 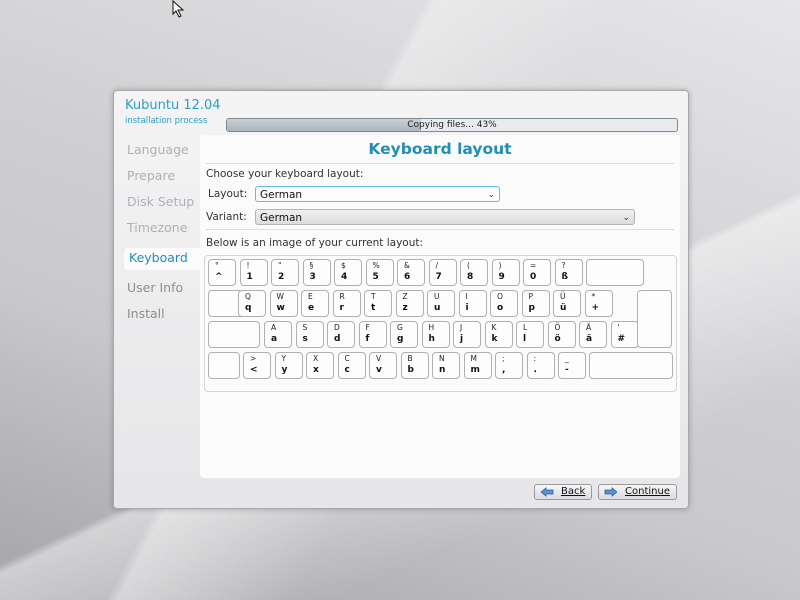 What do you see at coordinates (595, 308) in the screenshot?
I see `key-base-label: +` at bounding box center [595, 308].